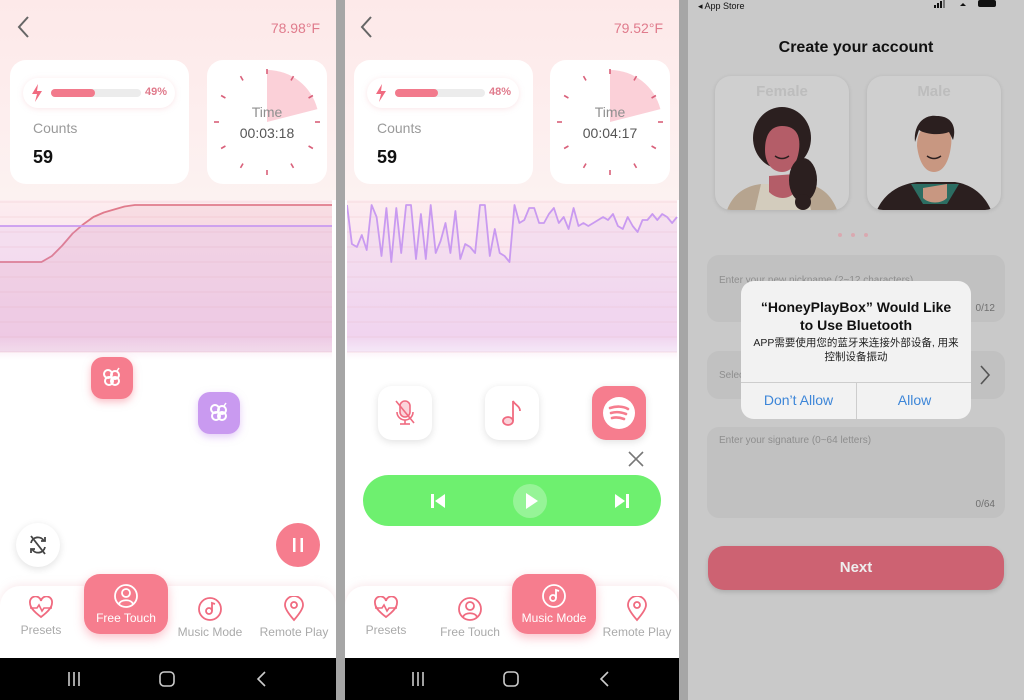  What do you see at coordinates (934, 91) in the screenshot?
I see `gender-label: Male` at bounding box center [934, 91].